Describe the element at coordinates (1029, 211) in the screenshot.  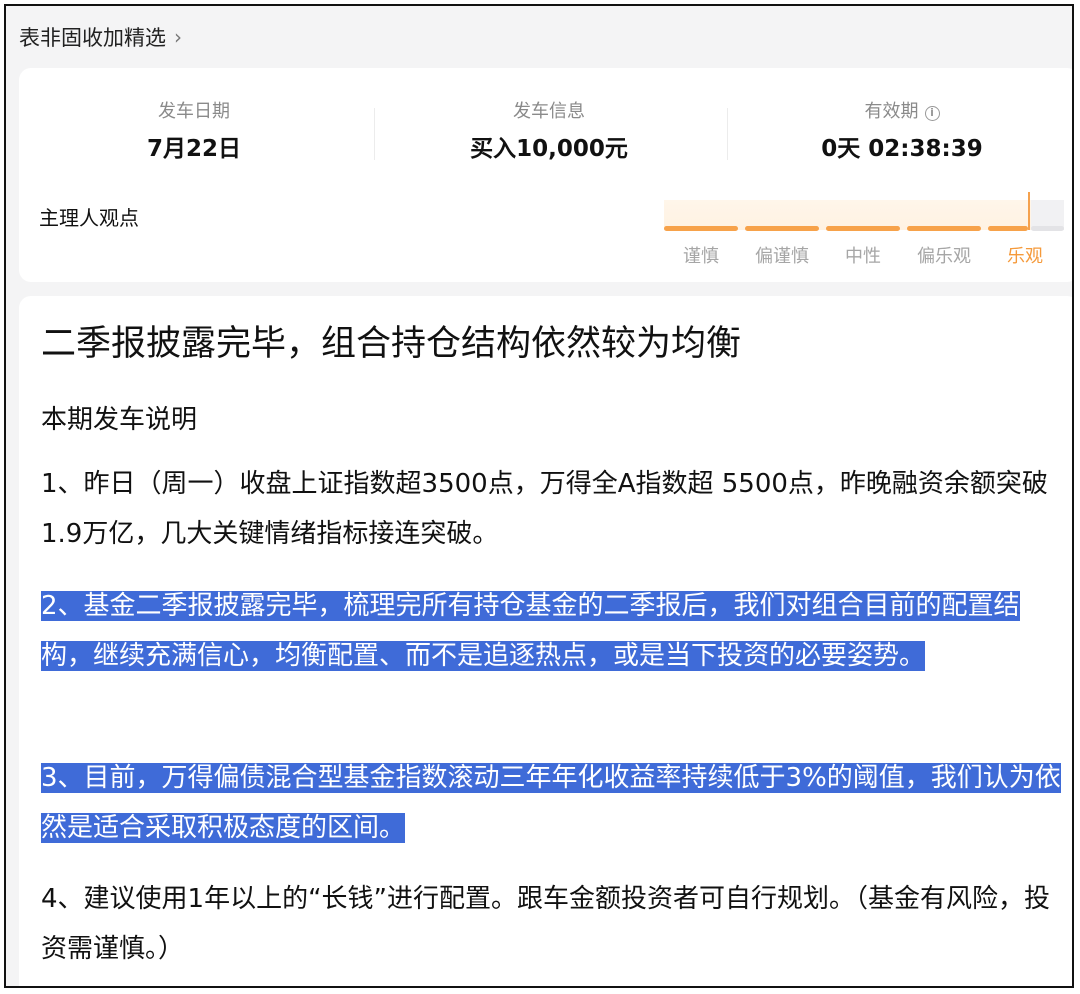
I see `meter-indicator` at that location.